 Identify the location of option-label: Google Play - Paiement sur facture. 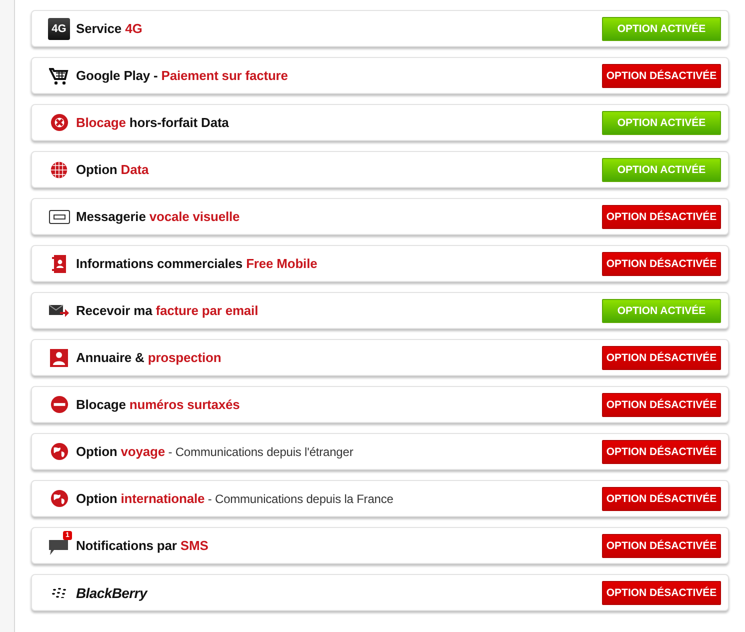
(182, 75).